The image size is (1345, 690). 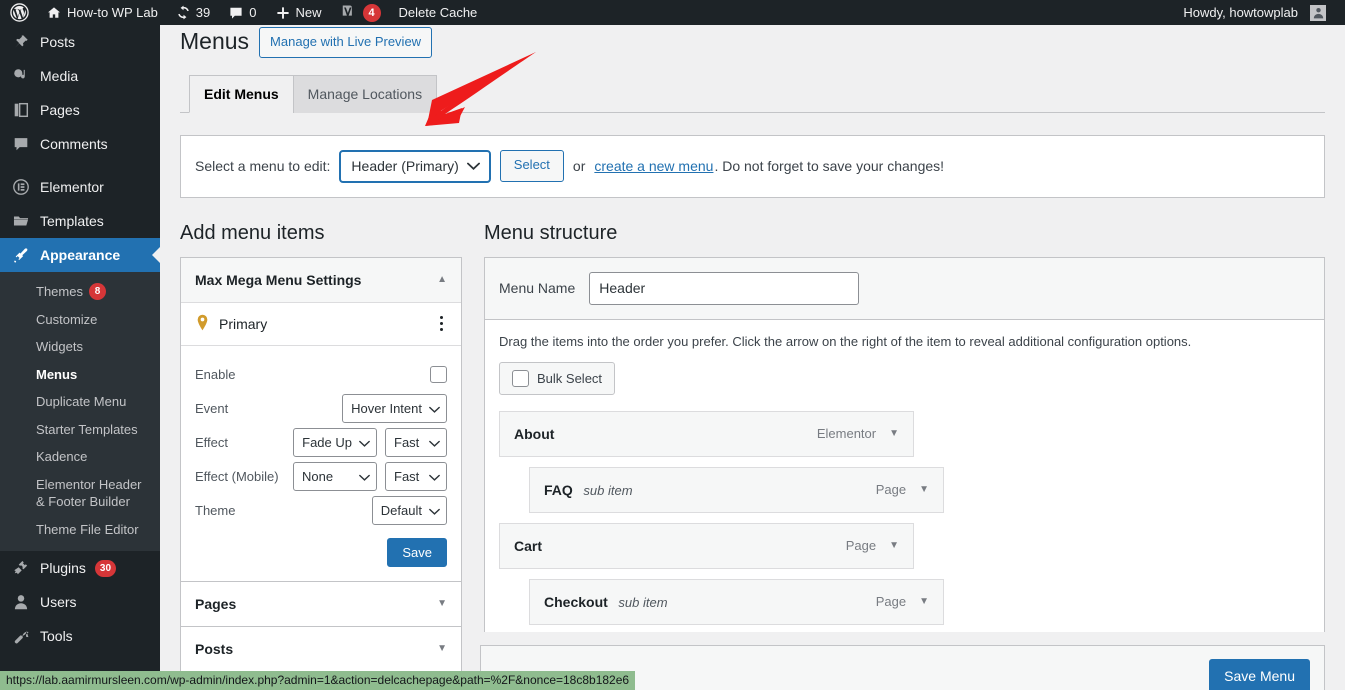 I want to click on wordpress-logo-icon, so click(x=19, y=12).